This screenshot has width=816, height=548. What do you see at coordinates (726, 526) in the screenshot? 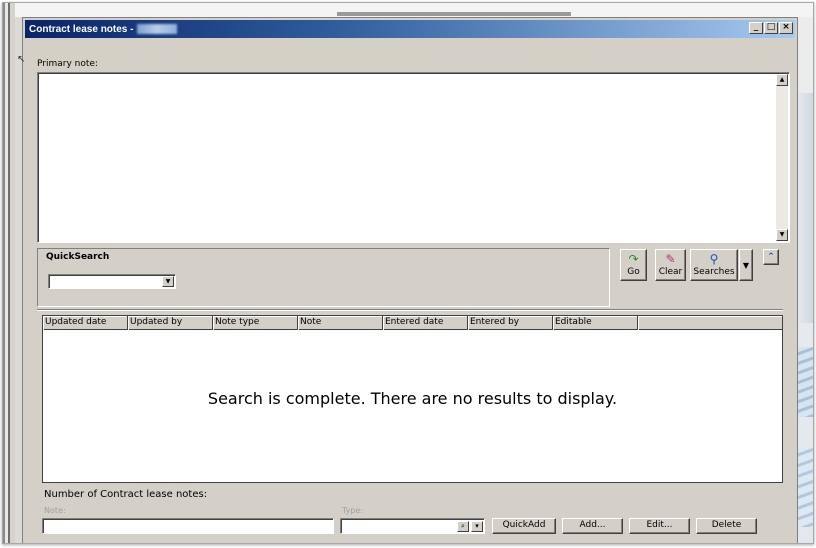
I see `delete-button: Delete` at bounding box center [726, 526].